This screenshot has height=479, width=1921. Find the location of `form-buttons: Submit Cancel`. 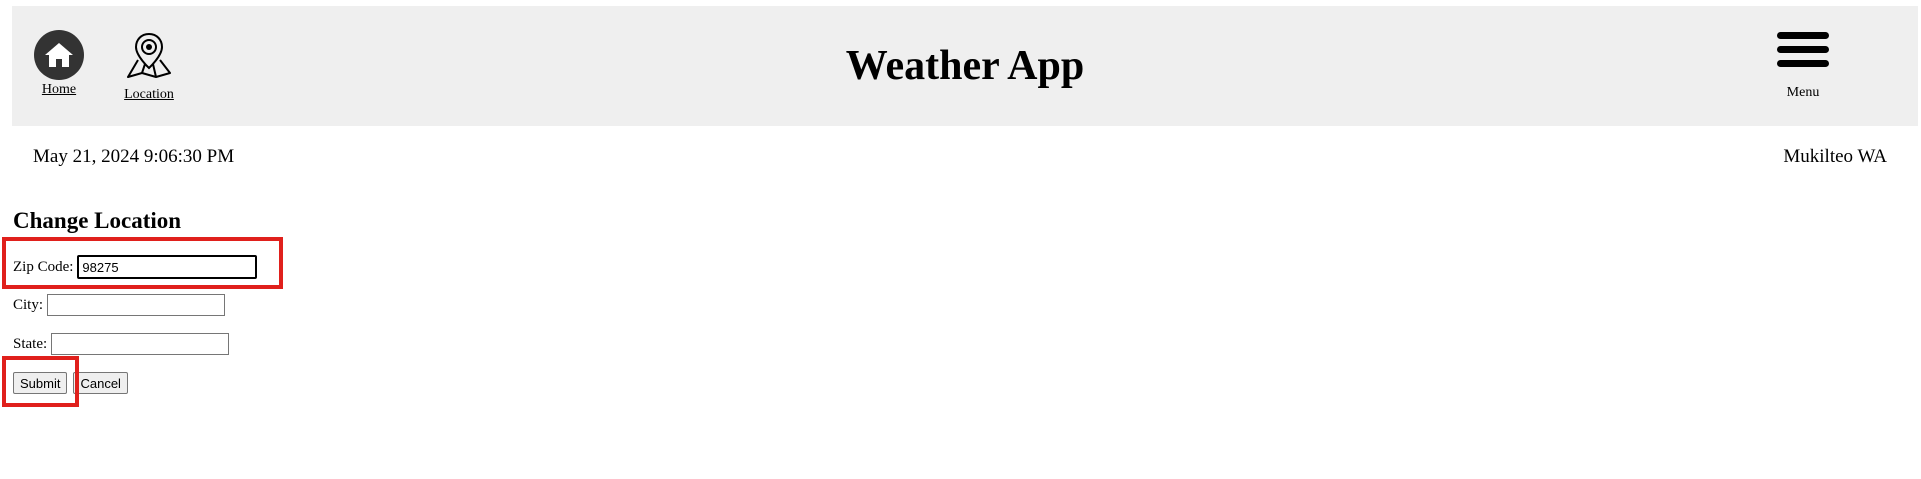

form-buttons: Submit Cancel is located at coordinates (73, 383).